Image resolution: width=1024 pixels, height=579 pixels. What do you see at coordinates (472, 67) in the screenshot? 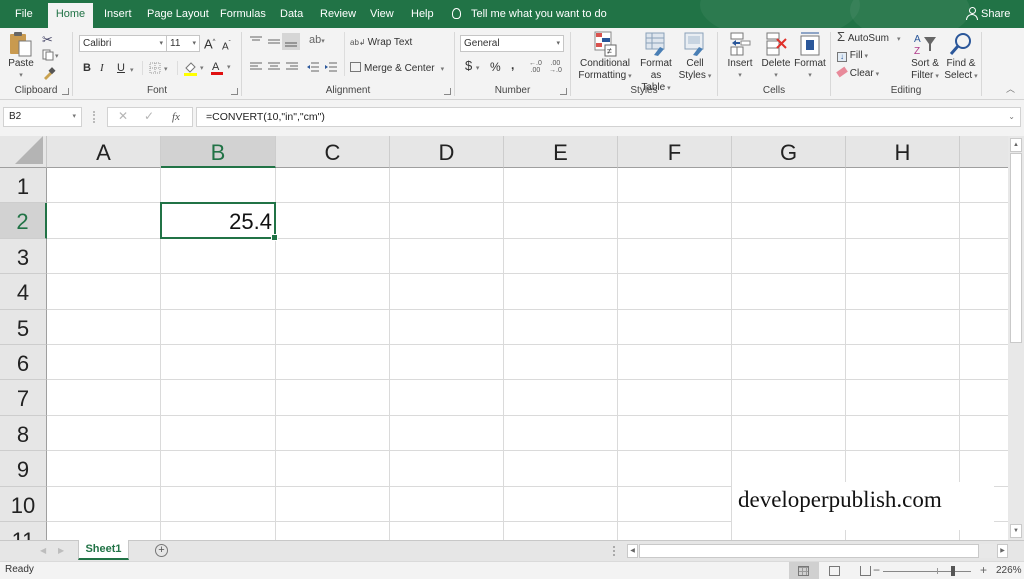
I see `currency-button: $ ▾` at bounding box center [472, 67].